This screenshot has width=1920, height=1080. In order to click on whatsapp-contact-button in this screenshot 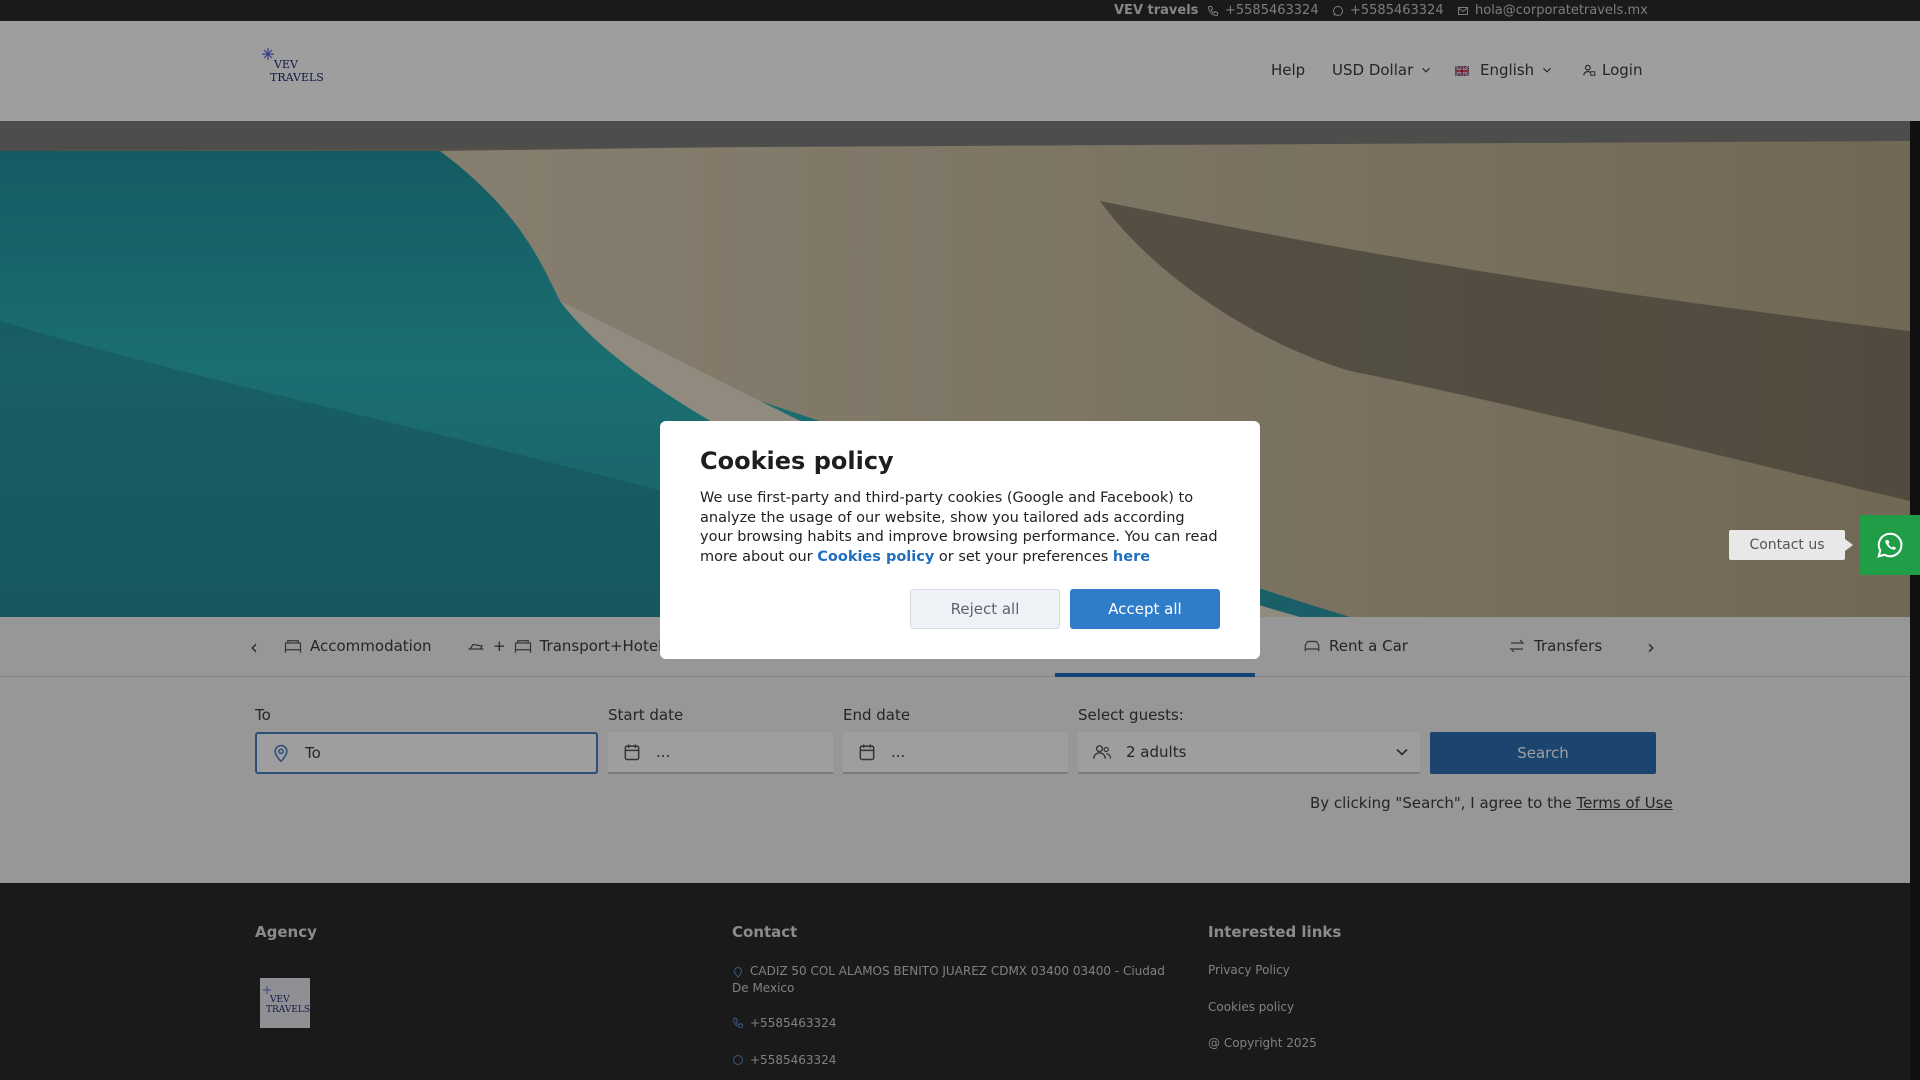, I will do `click(1890, 545)`.